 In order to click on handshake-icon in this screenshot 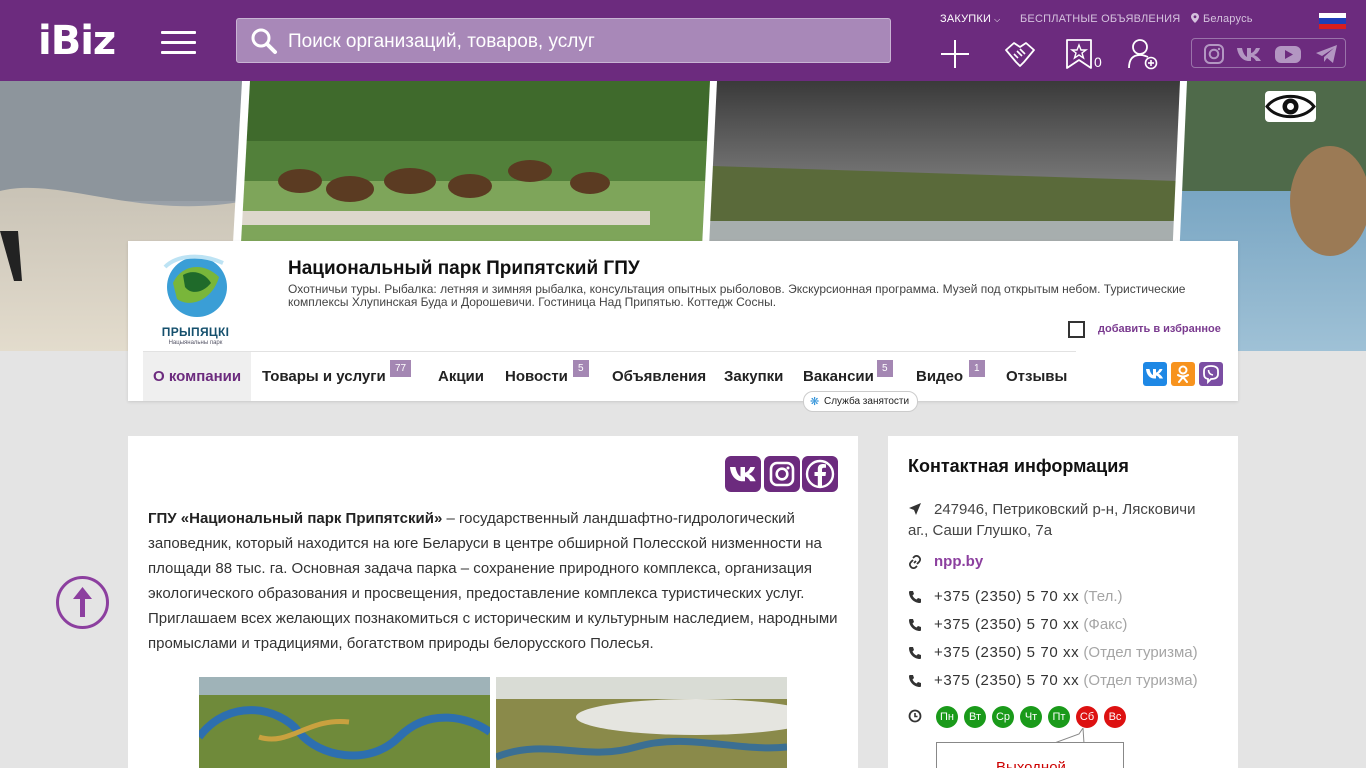, I will do `click(1020, 54)`.